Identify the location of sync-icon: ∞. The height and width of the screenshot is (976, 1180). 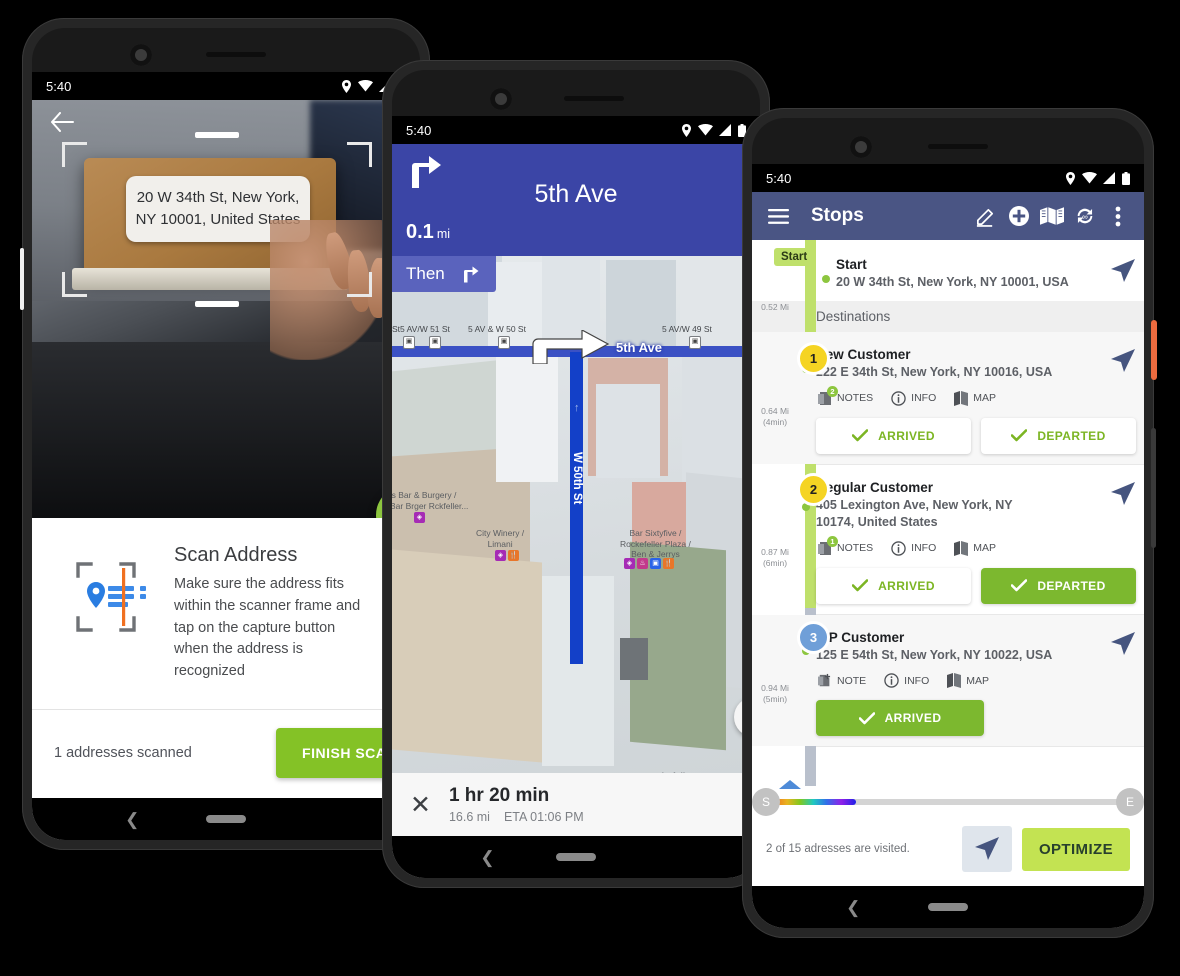
(1084, 216).